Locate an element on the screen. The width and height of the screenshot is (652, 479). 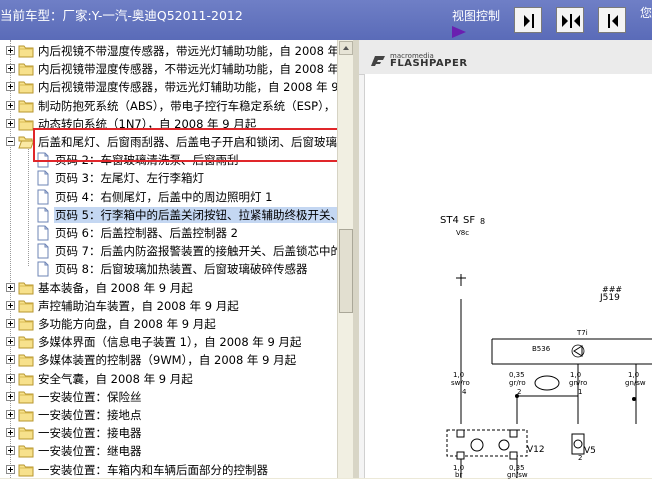
tree-item-label: 一安装位置：接地点 is located at coordinates (90, 415).